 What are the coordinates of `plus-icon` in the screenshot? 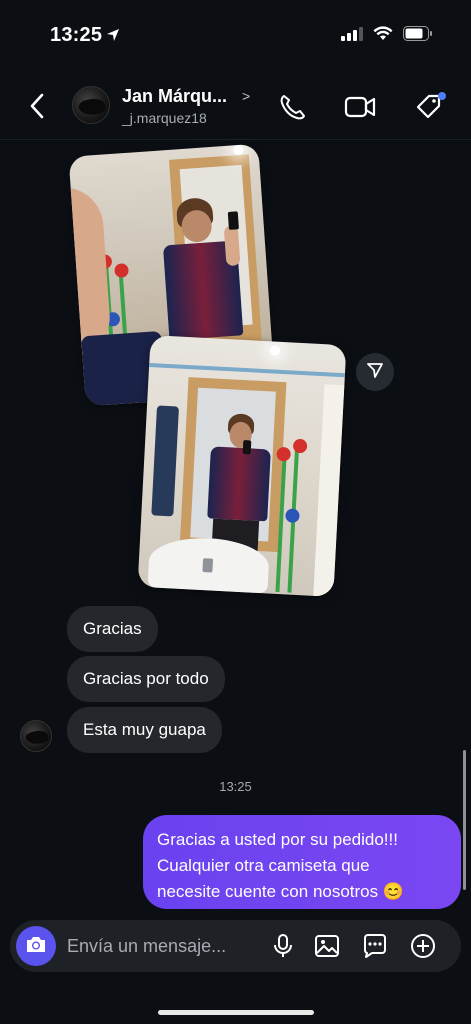 It's located at (423, 946).